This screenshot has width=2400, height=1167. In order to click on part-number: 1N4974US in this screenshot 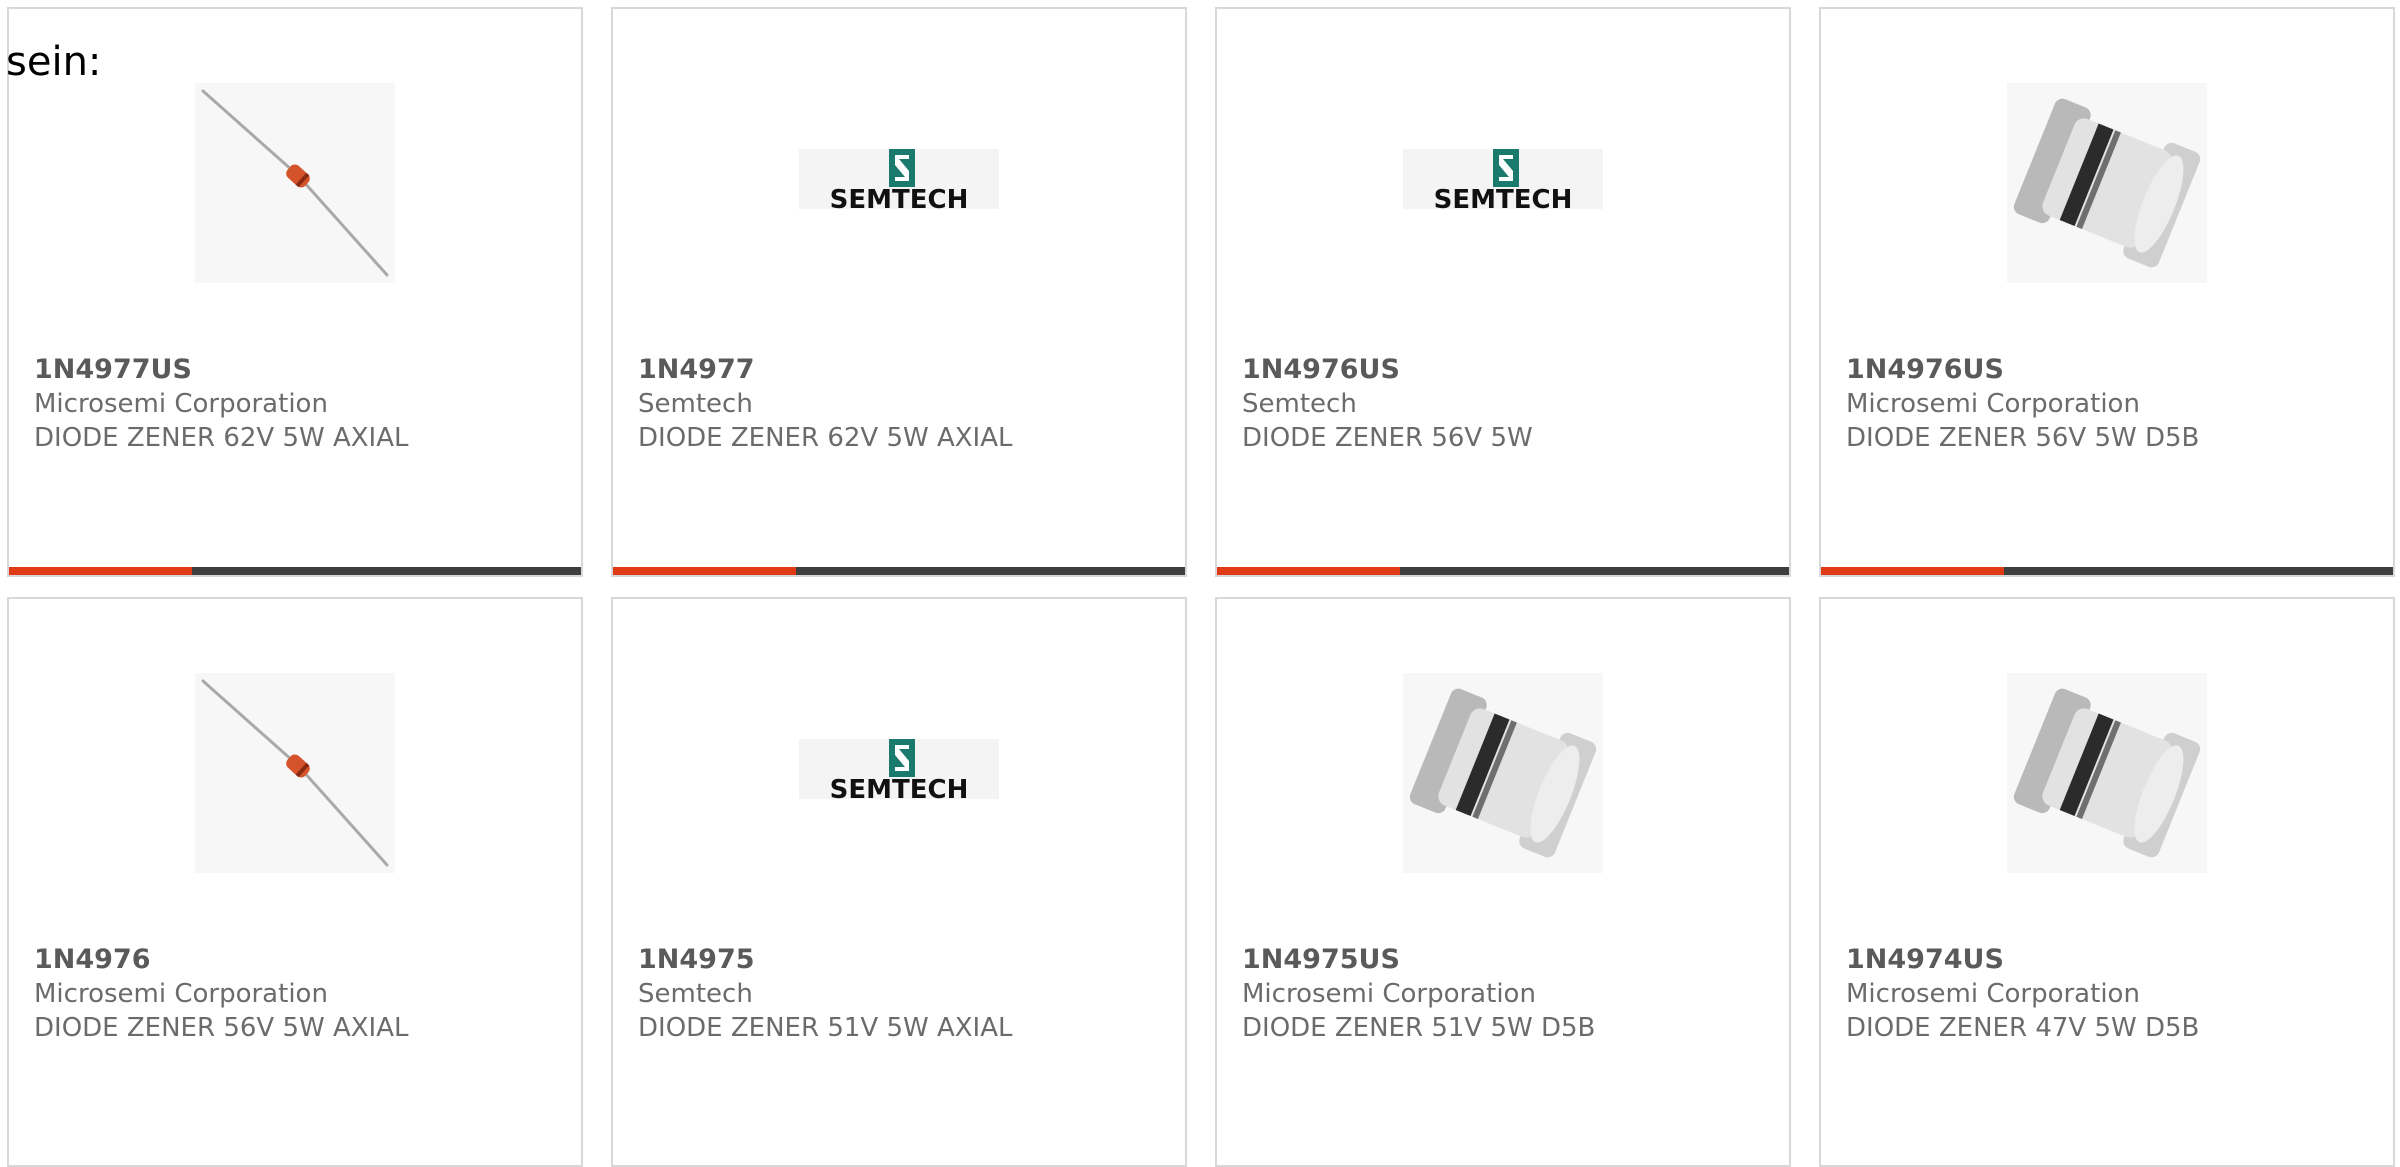, I will do `click(2114, 960)`.